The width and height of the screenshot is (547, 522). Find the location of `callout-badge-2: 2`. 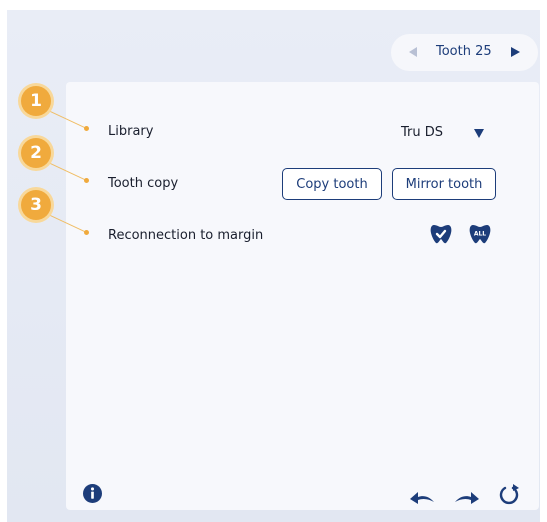

callout-badge-2: 2 is located at coordinates (36, 153).